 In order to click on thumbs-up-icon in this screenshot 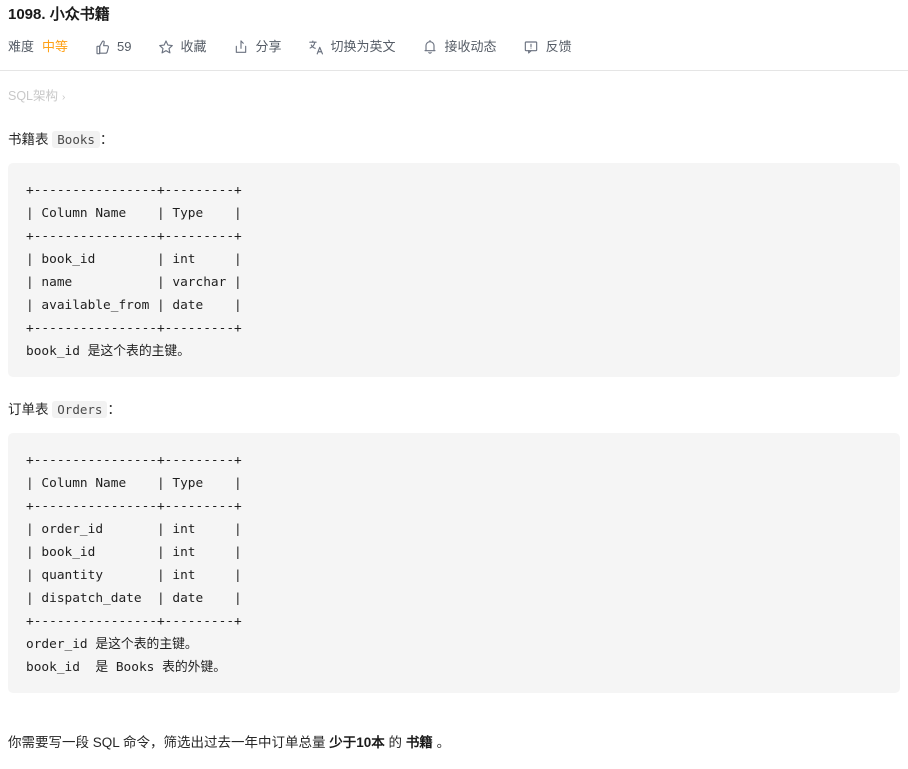, I will do `click(102, 47)`.